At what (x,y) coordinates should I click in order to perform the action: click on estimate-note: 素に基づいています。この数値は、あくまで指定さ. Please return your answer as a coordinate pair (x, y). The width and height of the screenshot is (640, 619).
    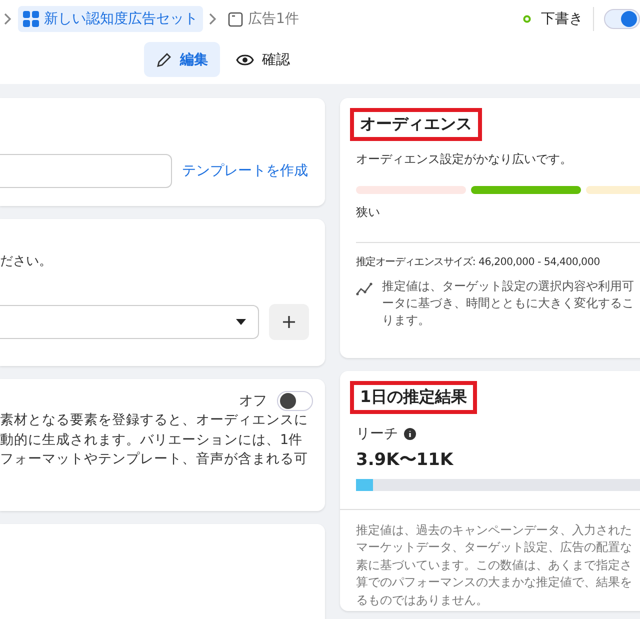
    Looking at the image, I should click on (494, 565).